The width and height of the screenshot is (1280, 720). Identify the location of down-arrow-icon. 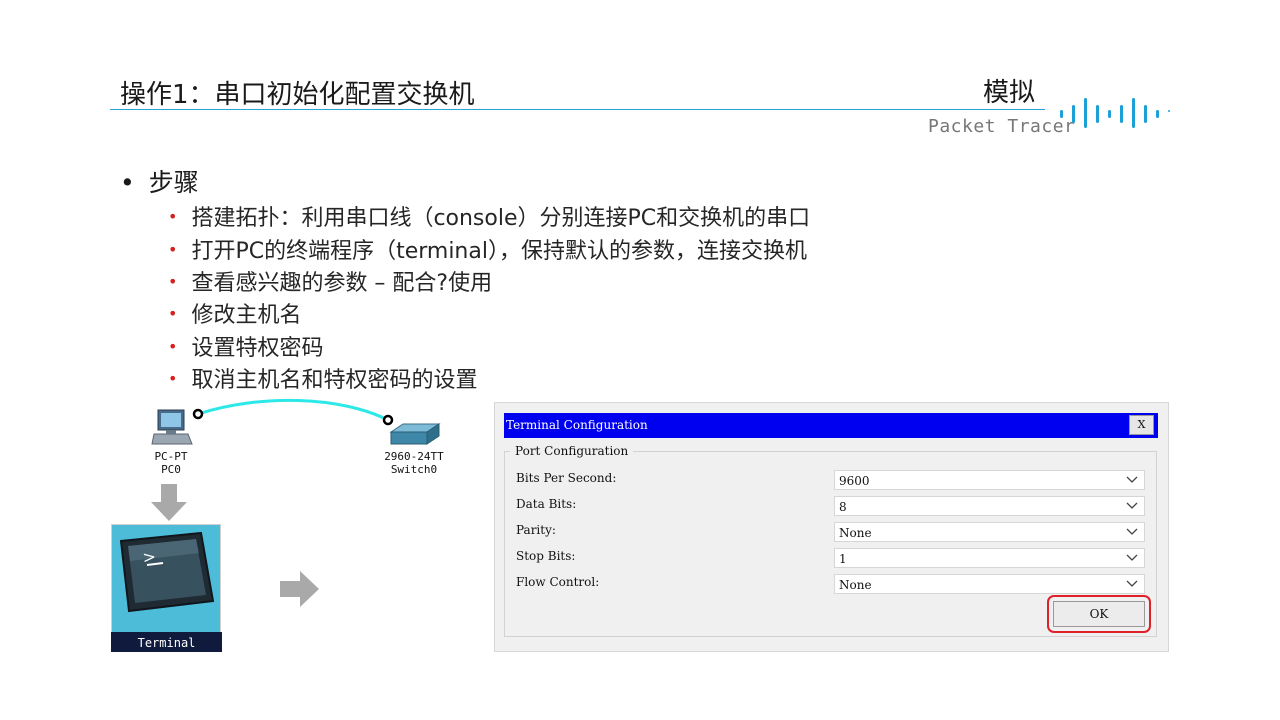
(169, 502).